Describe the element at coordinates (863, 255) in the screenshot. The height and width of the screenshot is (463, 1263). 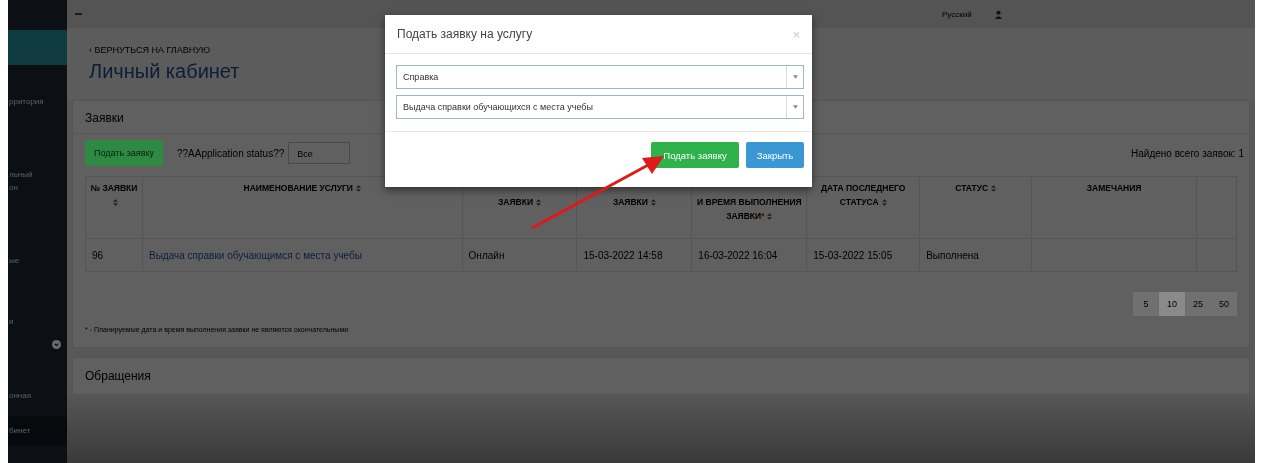
I see `table-cell: 15-03-2022 15:05` at that location.